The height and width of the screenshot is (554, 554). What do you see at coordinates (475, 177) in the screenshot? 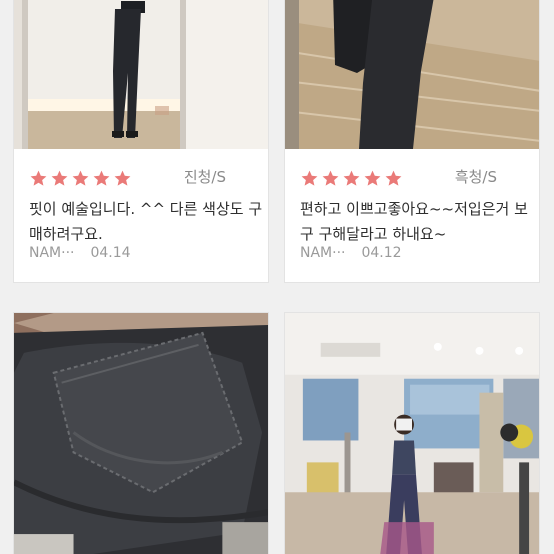
I see `product-option: 흑청/S` at bounding box center [475, 177].